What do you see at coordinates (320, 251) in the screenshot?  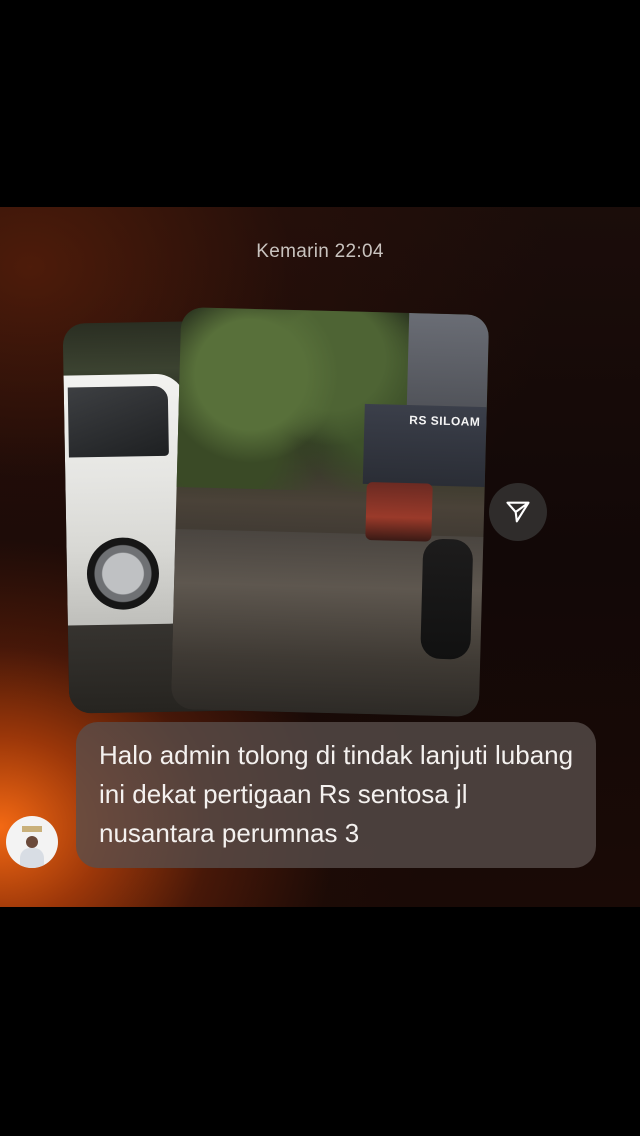 I see `message-timestamp: Kemarin 22:04` at bounding box center [320, 251].